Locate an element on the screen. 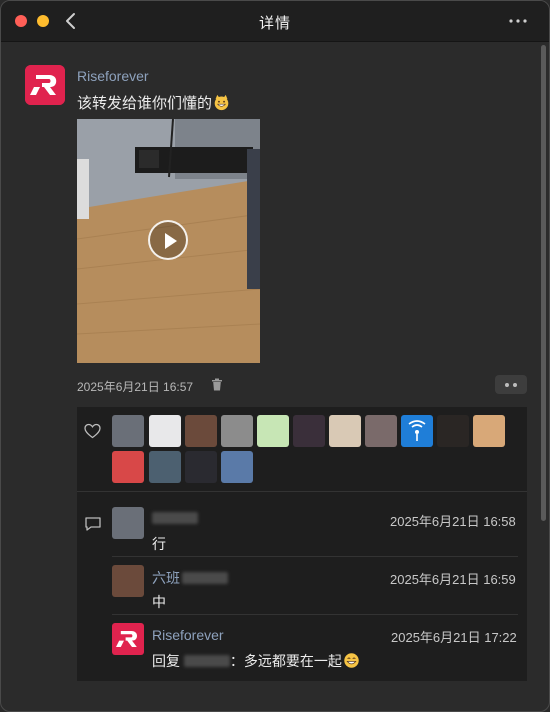 The width and height of the screenshot is (550, 712). reply-content: ：多远都要在一起 is located at coordinates (285, 661).